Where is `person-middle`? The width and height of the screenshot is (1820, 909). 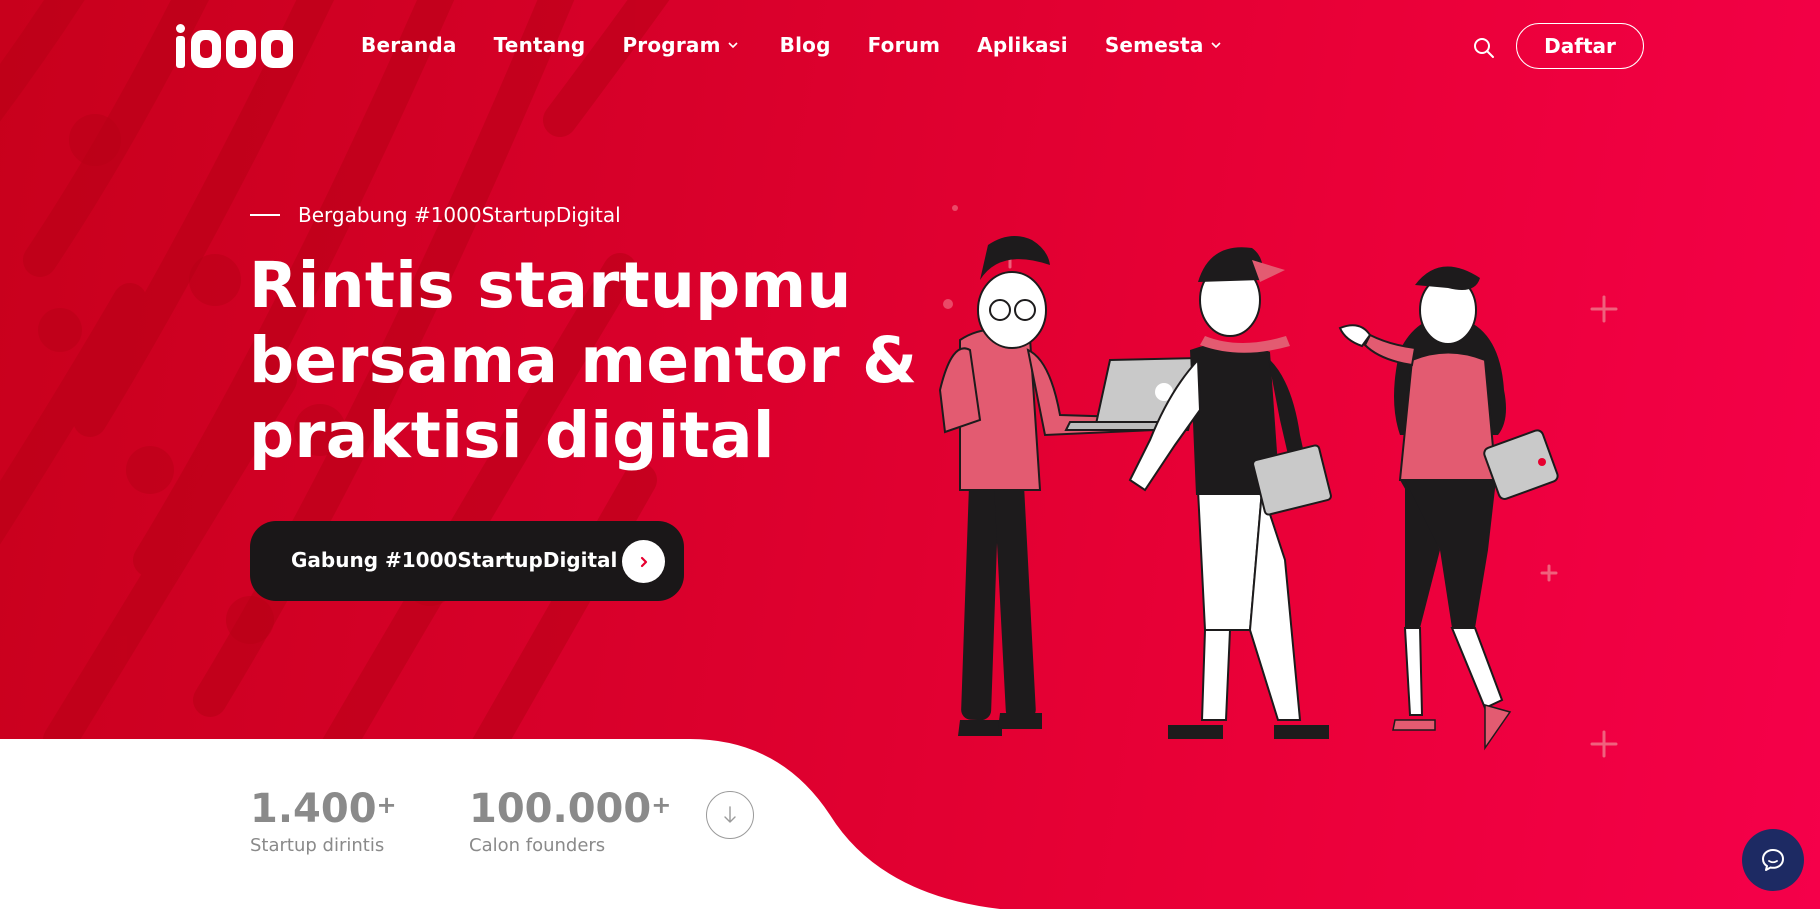 person-middle is located at coordinates (1230, 493).